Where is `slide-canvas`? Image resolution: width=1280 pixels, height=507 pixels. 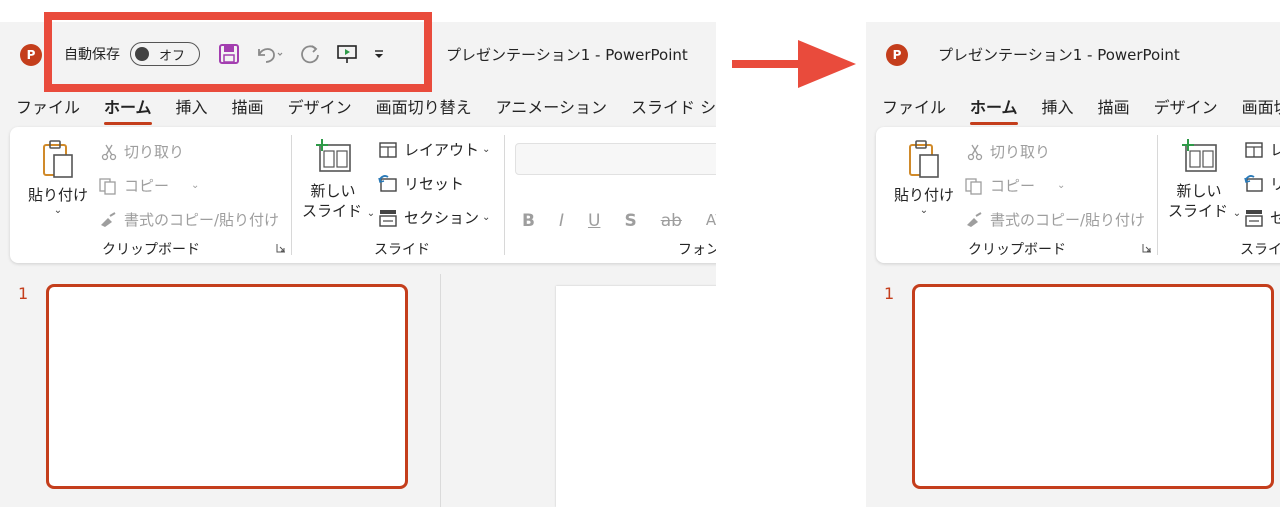 slide-canvas is located at coordinates (636, 396).